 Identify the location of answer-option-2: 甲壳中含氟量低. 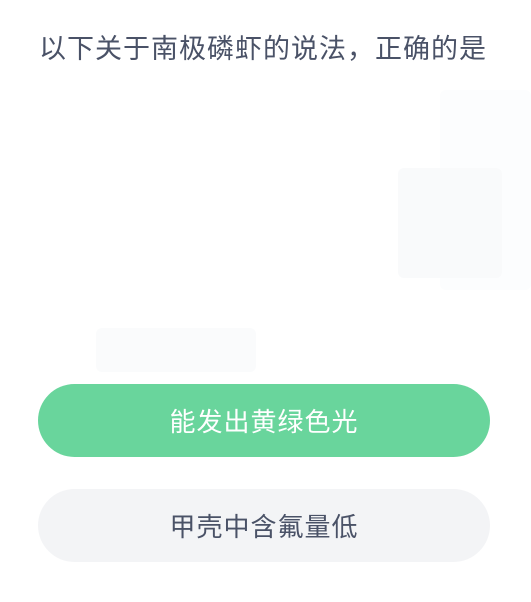
(264, 525).